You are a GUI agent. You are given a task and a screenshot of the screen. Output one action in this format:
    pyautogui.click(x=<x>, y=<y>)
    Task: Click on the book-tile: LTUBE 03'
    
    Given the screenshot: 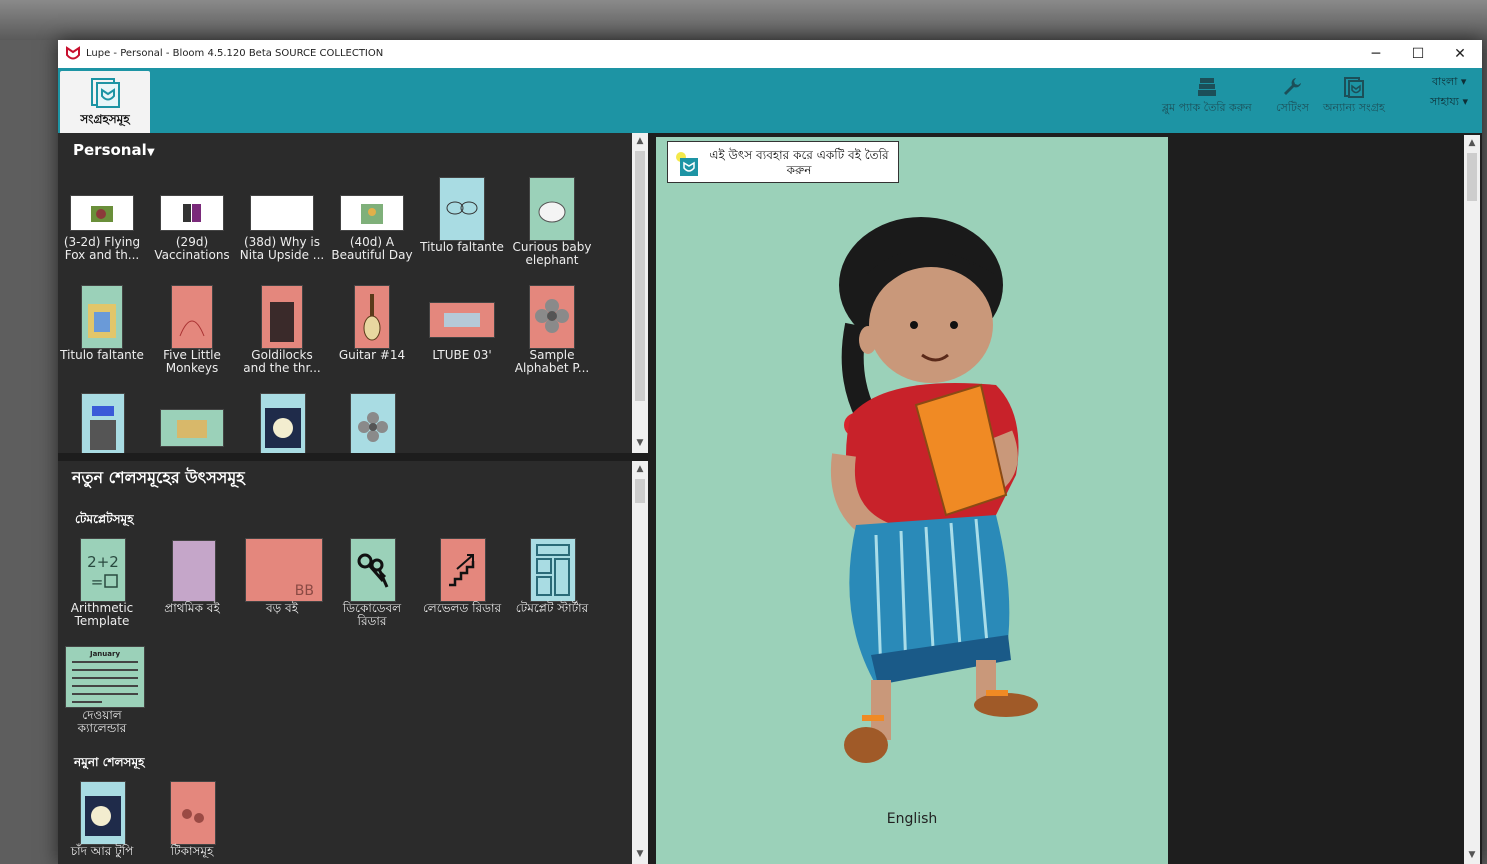 What is the action you would take?
    pyautogui.click(x=462, y=336)
    